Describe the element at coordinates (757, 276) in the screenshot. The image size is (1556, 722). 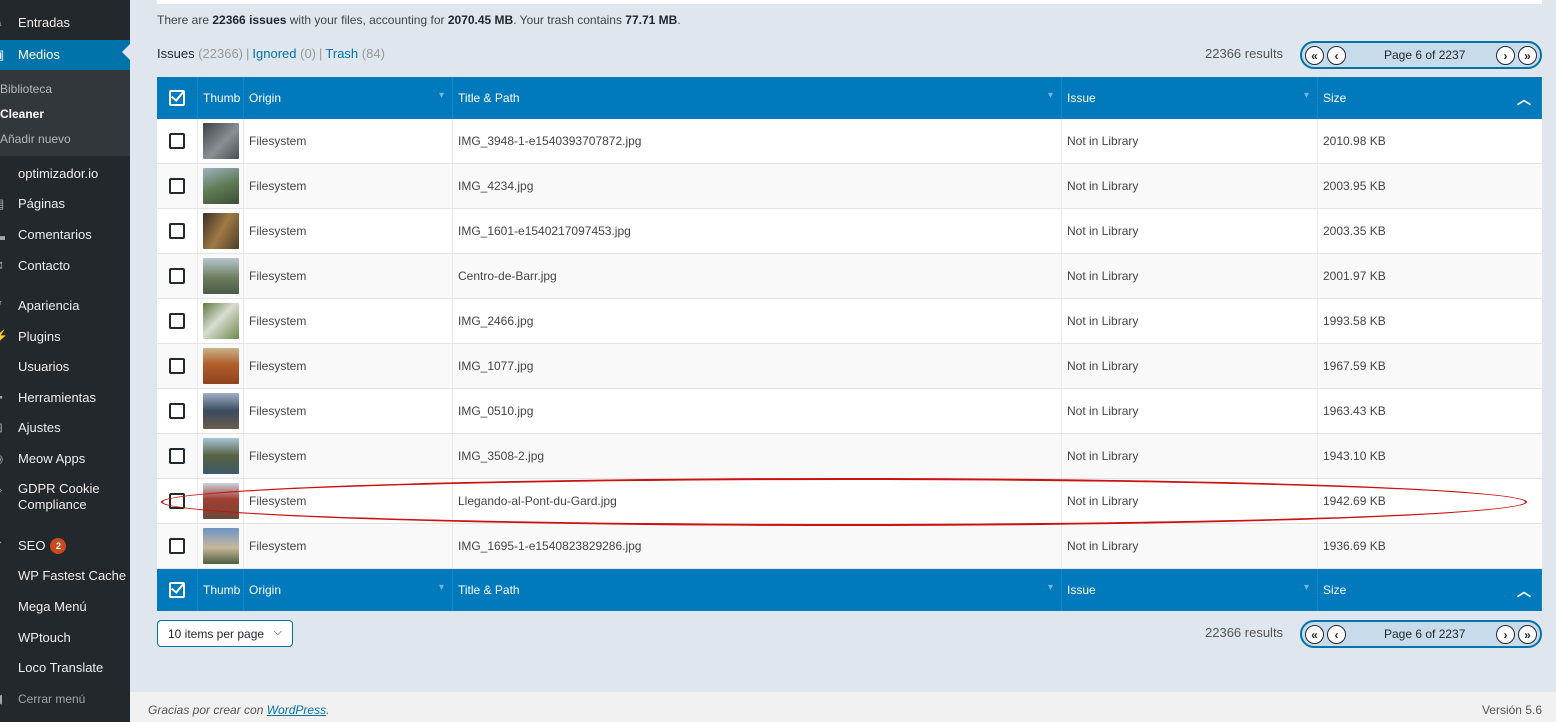
I see `path-cell: Centro-de-Barr.jpg` at that location.